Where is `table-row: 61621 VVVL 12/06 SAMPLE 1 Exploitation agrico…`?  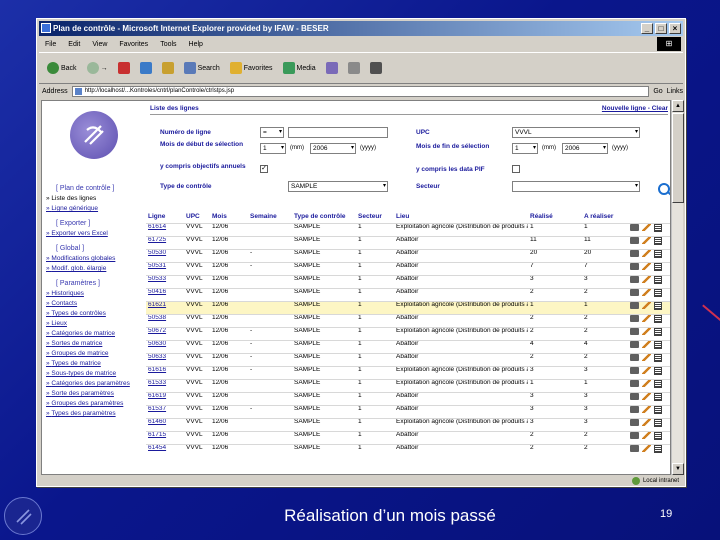 table-row: 61621 VVVL 12/06 SAMPLE 1 Exploitation agrico… is located at coordinates (408, 307).